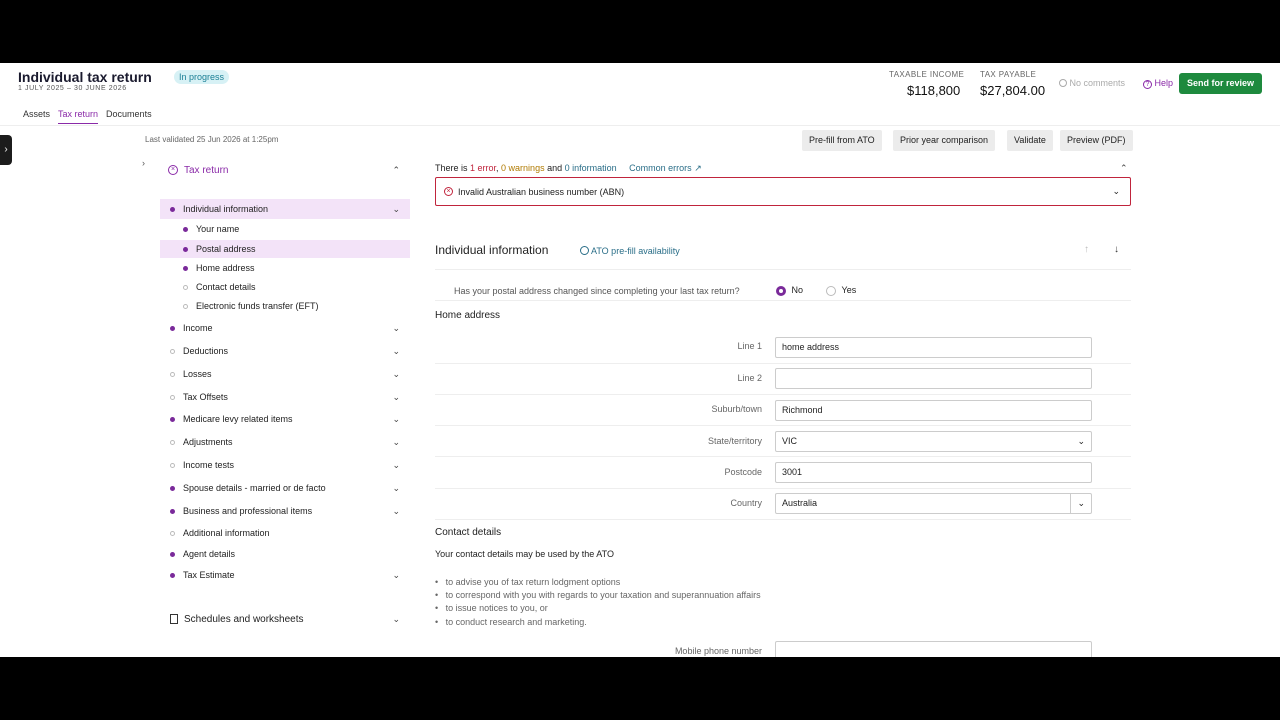 The image size is (1280, 720). Describe the element at coordinates (285, 351) in the screenshot. I see `sidebar-item-deductions: Deductions ⌄` at that location.